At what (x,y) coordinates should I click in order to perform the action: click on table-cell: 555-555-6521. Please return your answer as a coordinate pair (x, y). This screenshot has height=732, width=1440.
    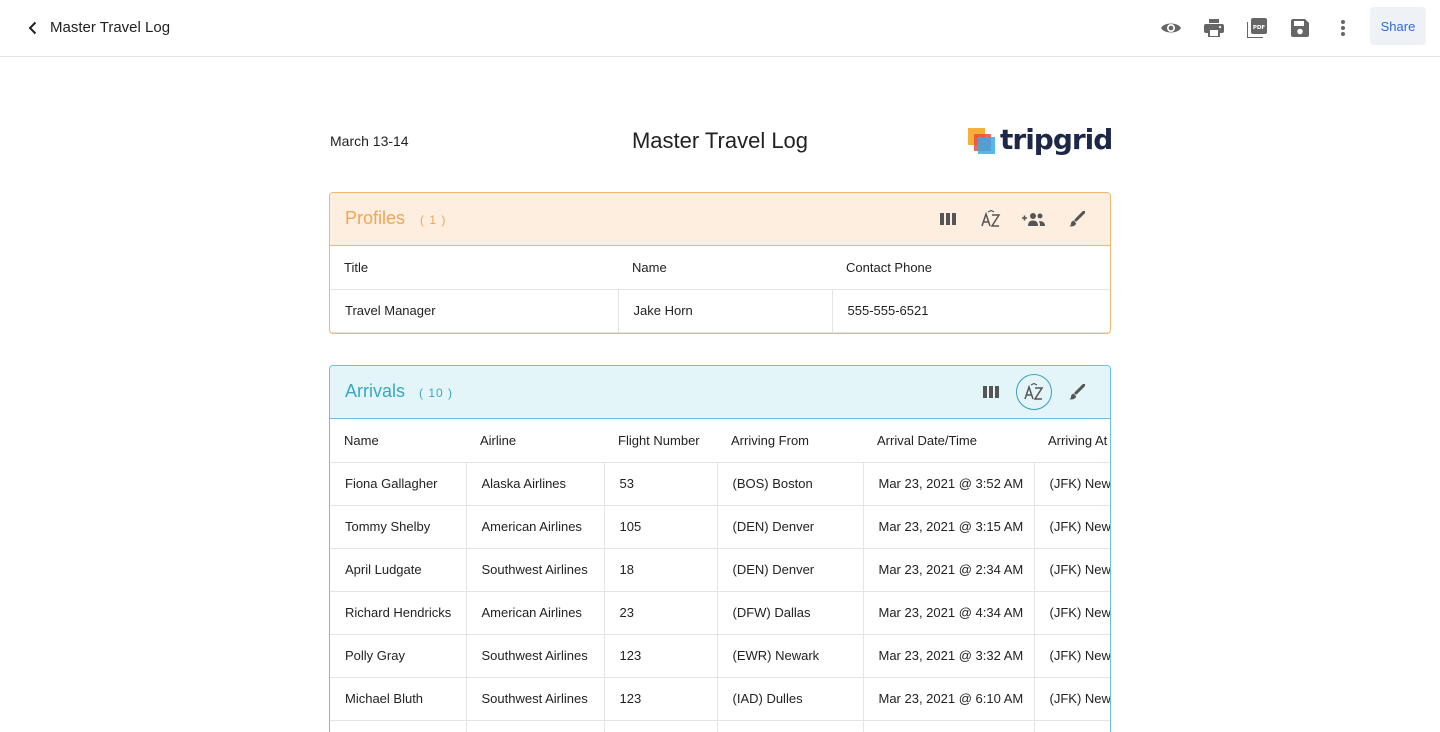
    Looking at the image, I should click on (971, 311).